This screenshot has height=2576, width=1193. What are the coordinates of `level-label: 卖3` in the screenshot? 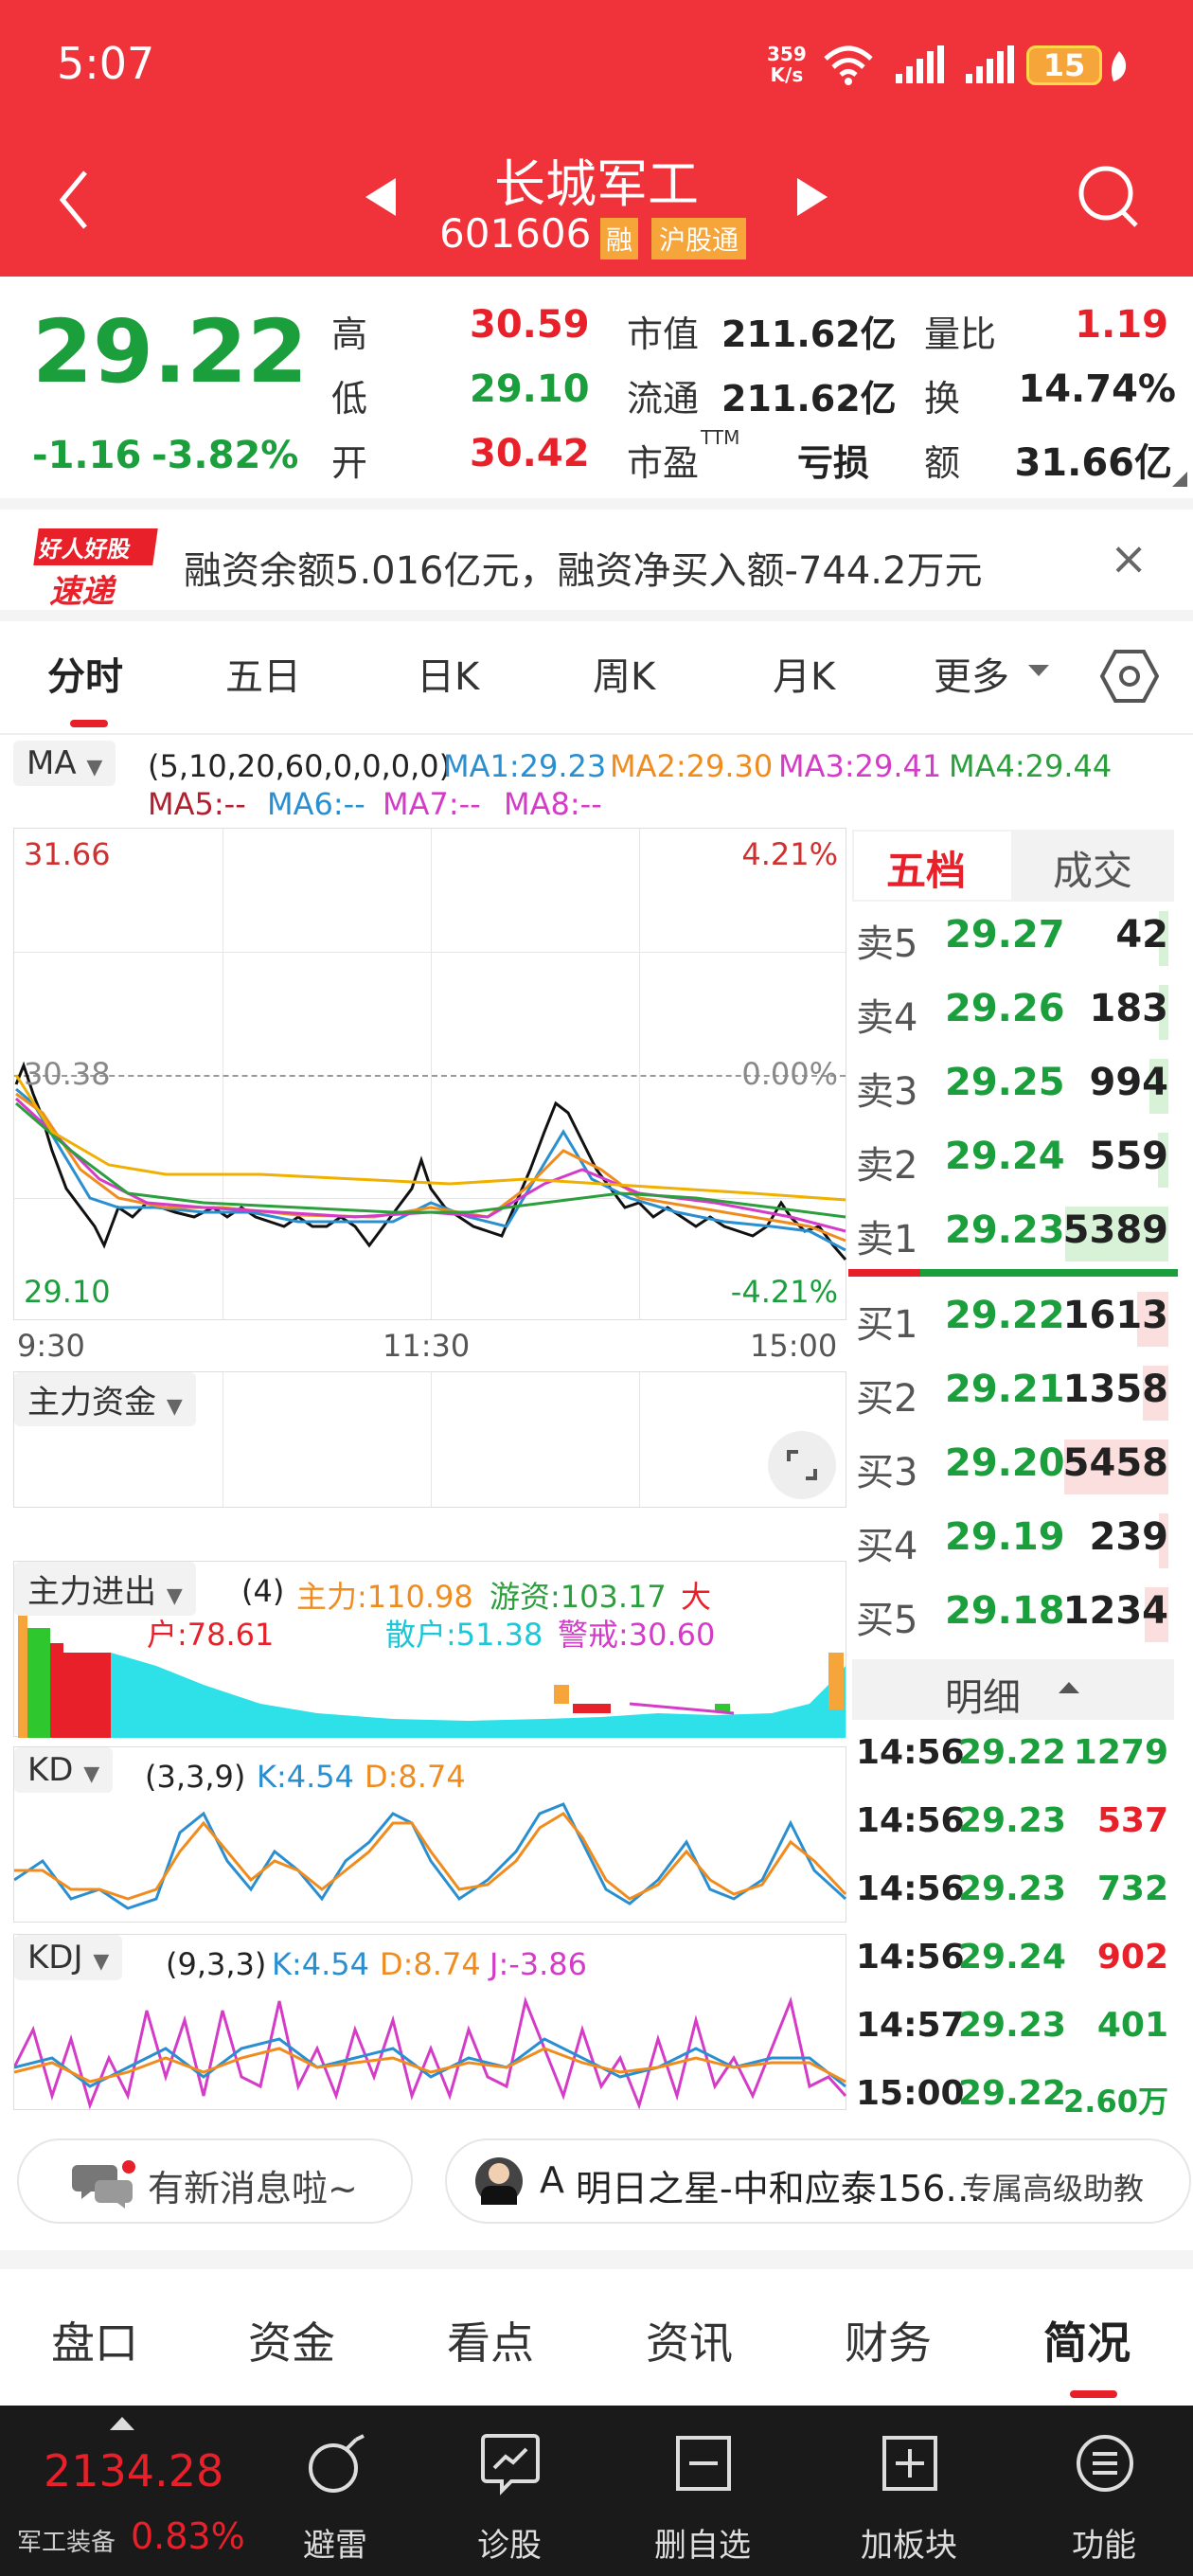 It's located at (887, 1092).